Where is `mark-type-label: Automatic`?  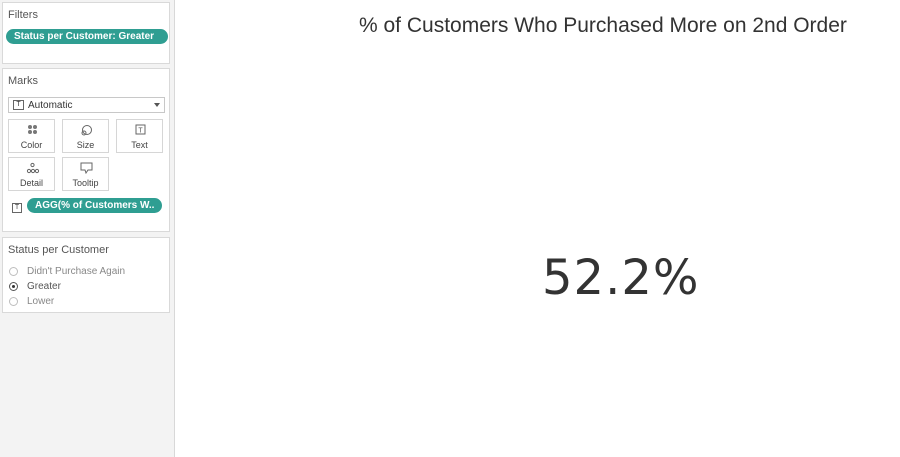 mark-type-label: Automatic is located at coordinates (50, 105).